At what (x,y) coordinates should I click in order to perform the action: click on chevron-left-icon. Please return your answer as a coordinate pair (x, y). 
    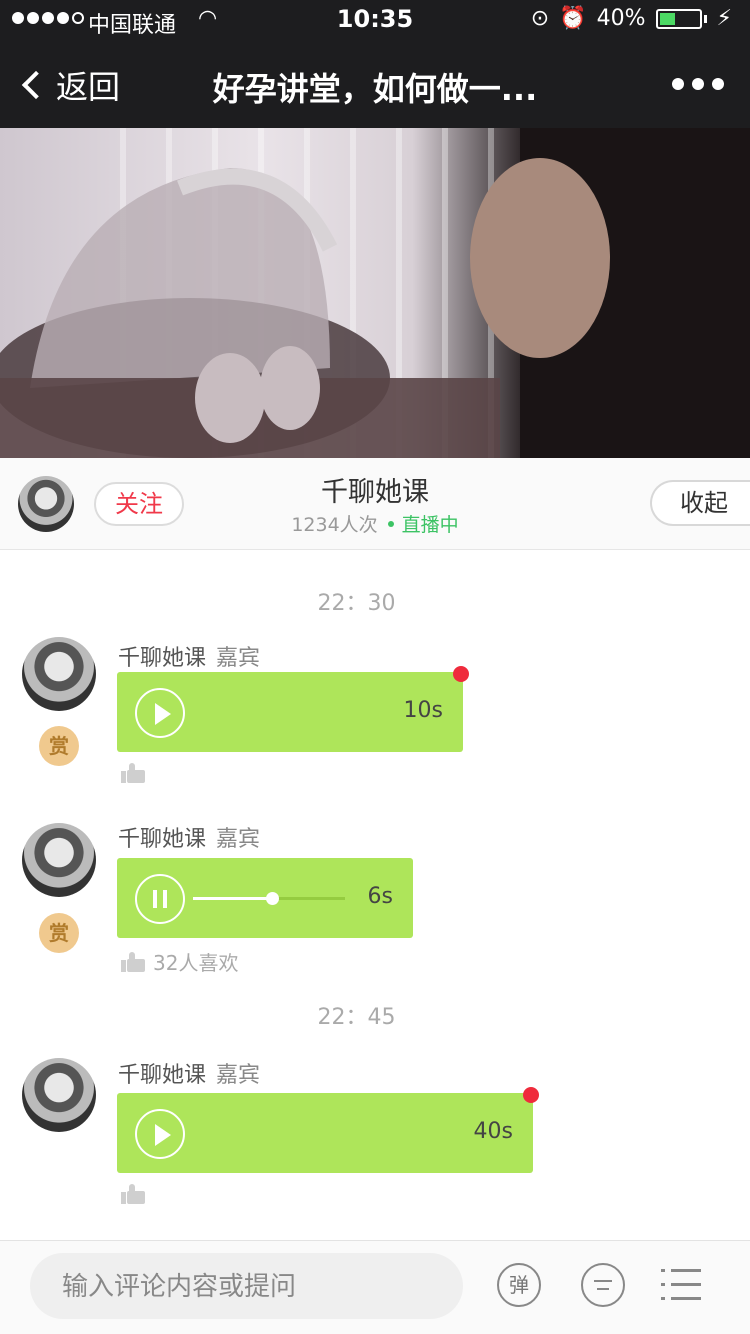
    Looking at the image, I should click on (36, 85).